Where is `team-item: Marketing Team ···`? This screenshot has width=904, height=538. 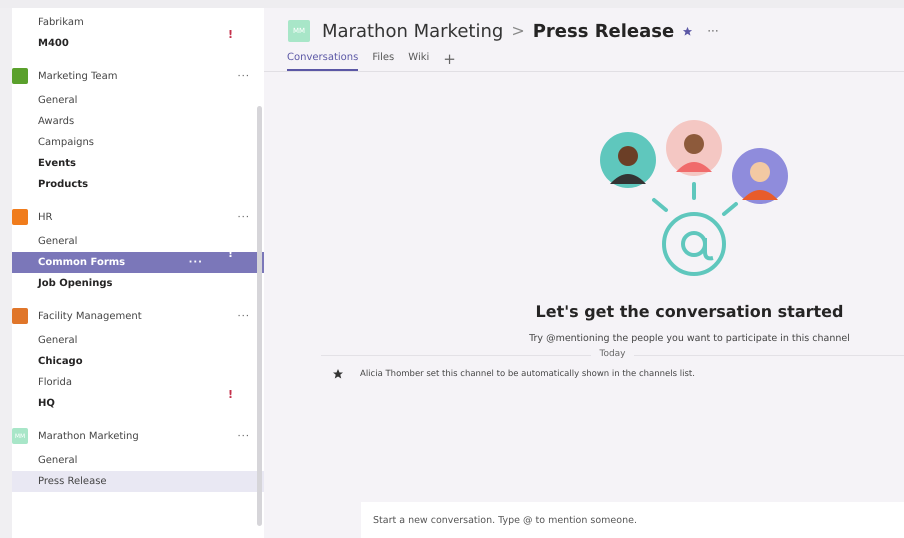 team-item: Marketing Team ··· is located at coordinates (138, 76).